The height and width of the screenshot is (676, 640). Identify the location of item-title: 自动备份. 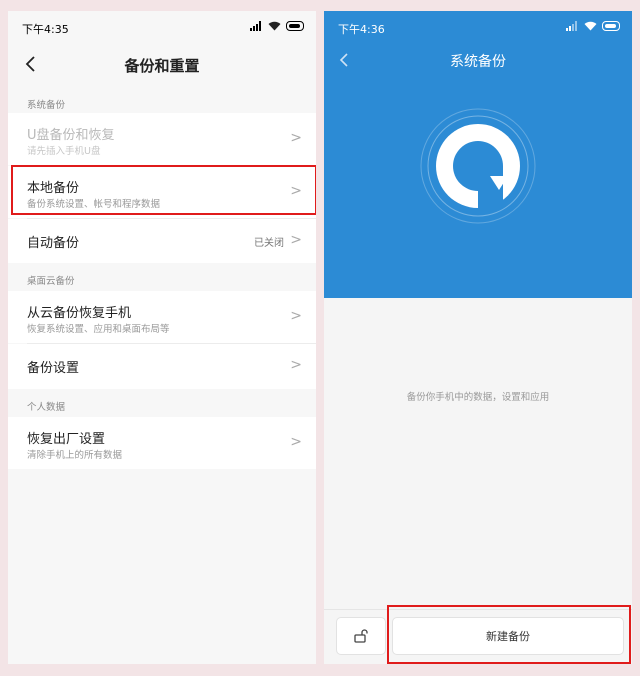
(53, 243).